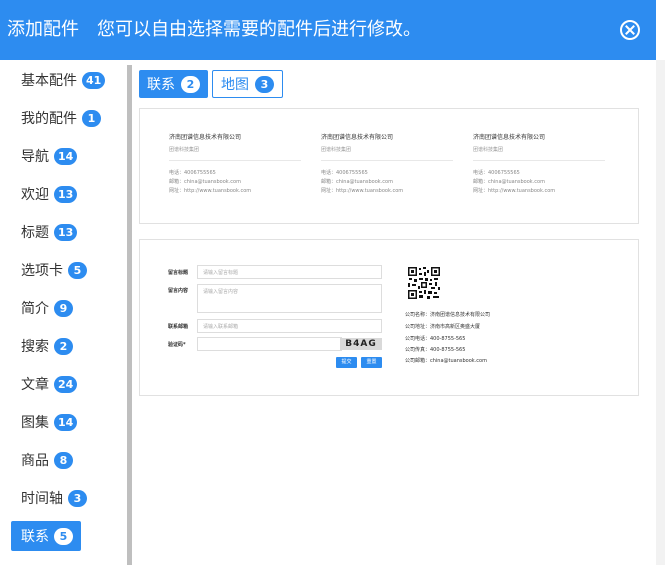  What do you see at coordinates (42, 271) in the screenshot?
I see `sidebar-item-label: 选项卡` at bounding box center [42, 271].